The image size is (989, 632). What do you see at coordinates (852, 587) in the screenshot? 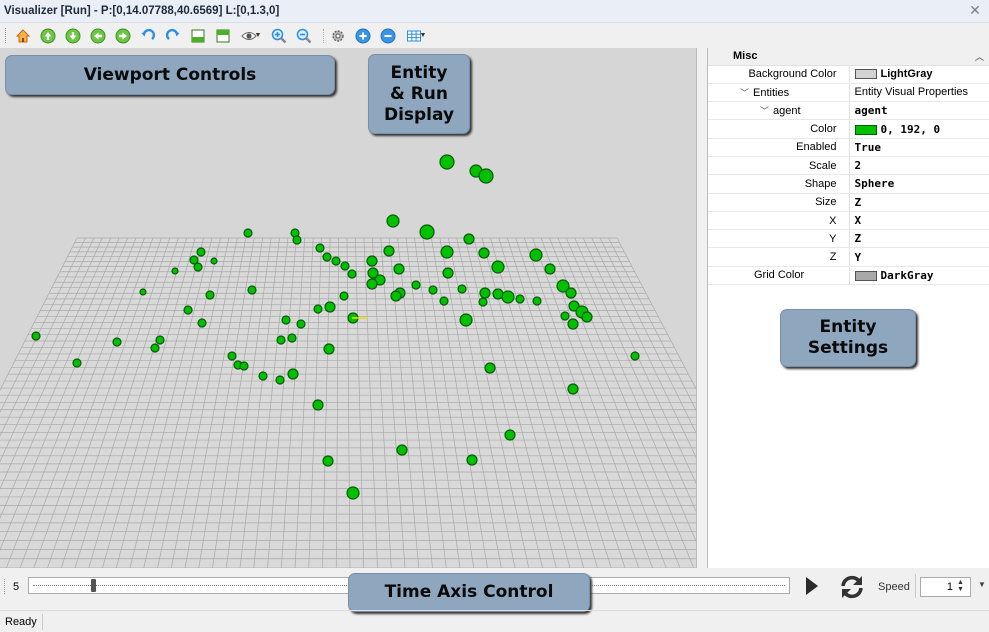
I see `reload-icon` at bounding box center [852, 587].